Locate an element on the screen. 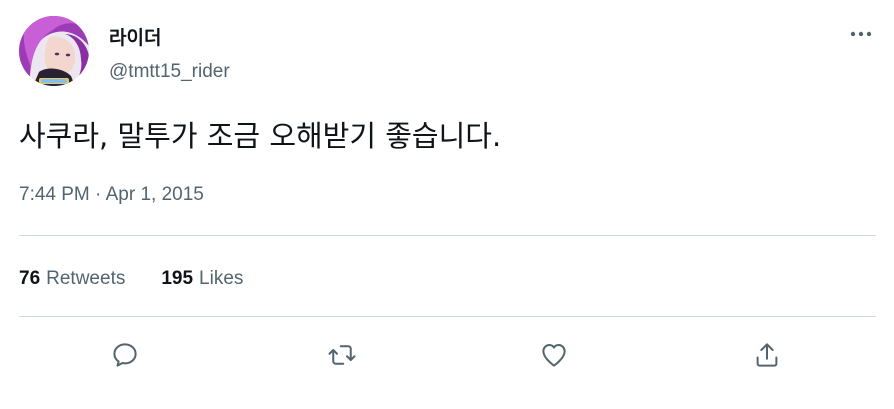 The width and height of the screenshot is (894, 409). author-handle: @tmtt15_rider is located at coordinates (169, 72).